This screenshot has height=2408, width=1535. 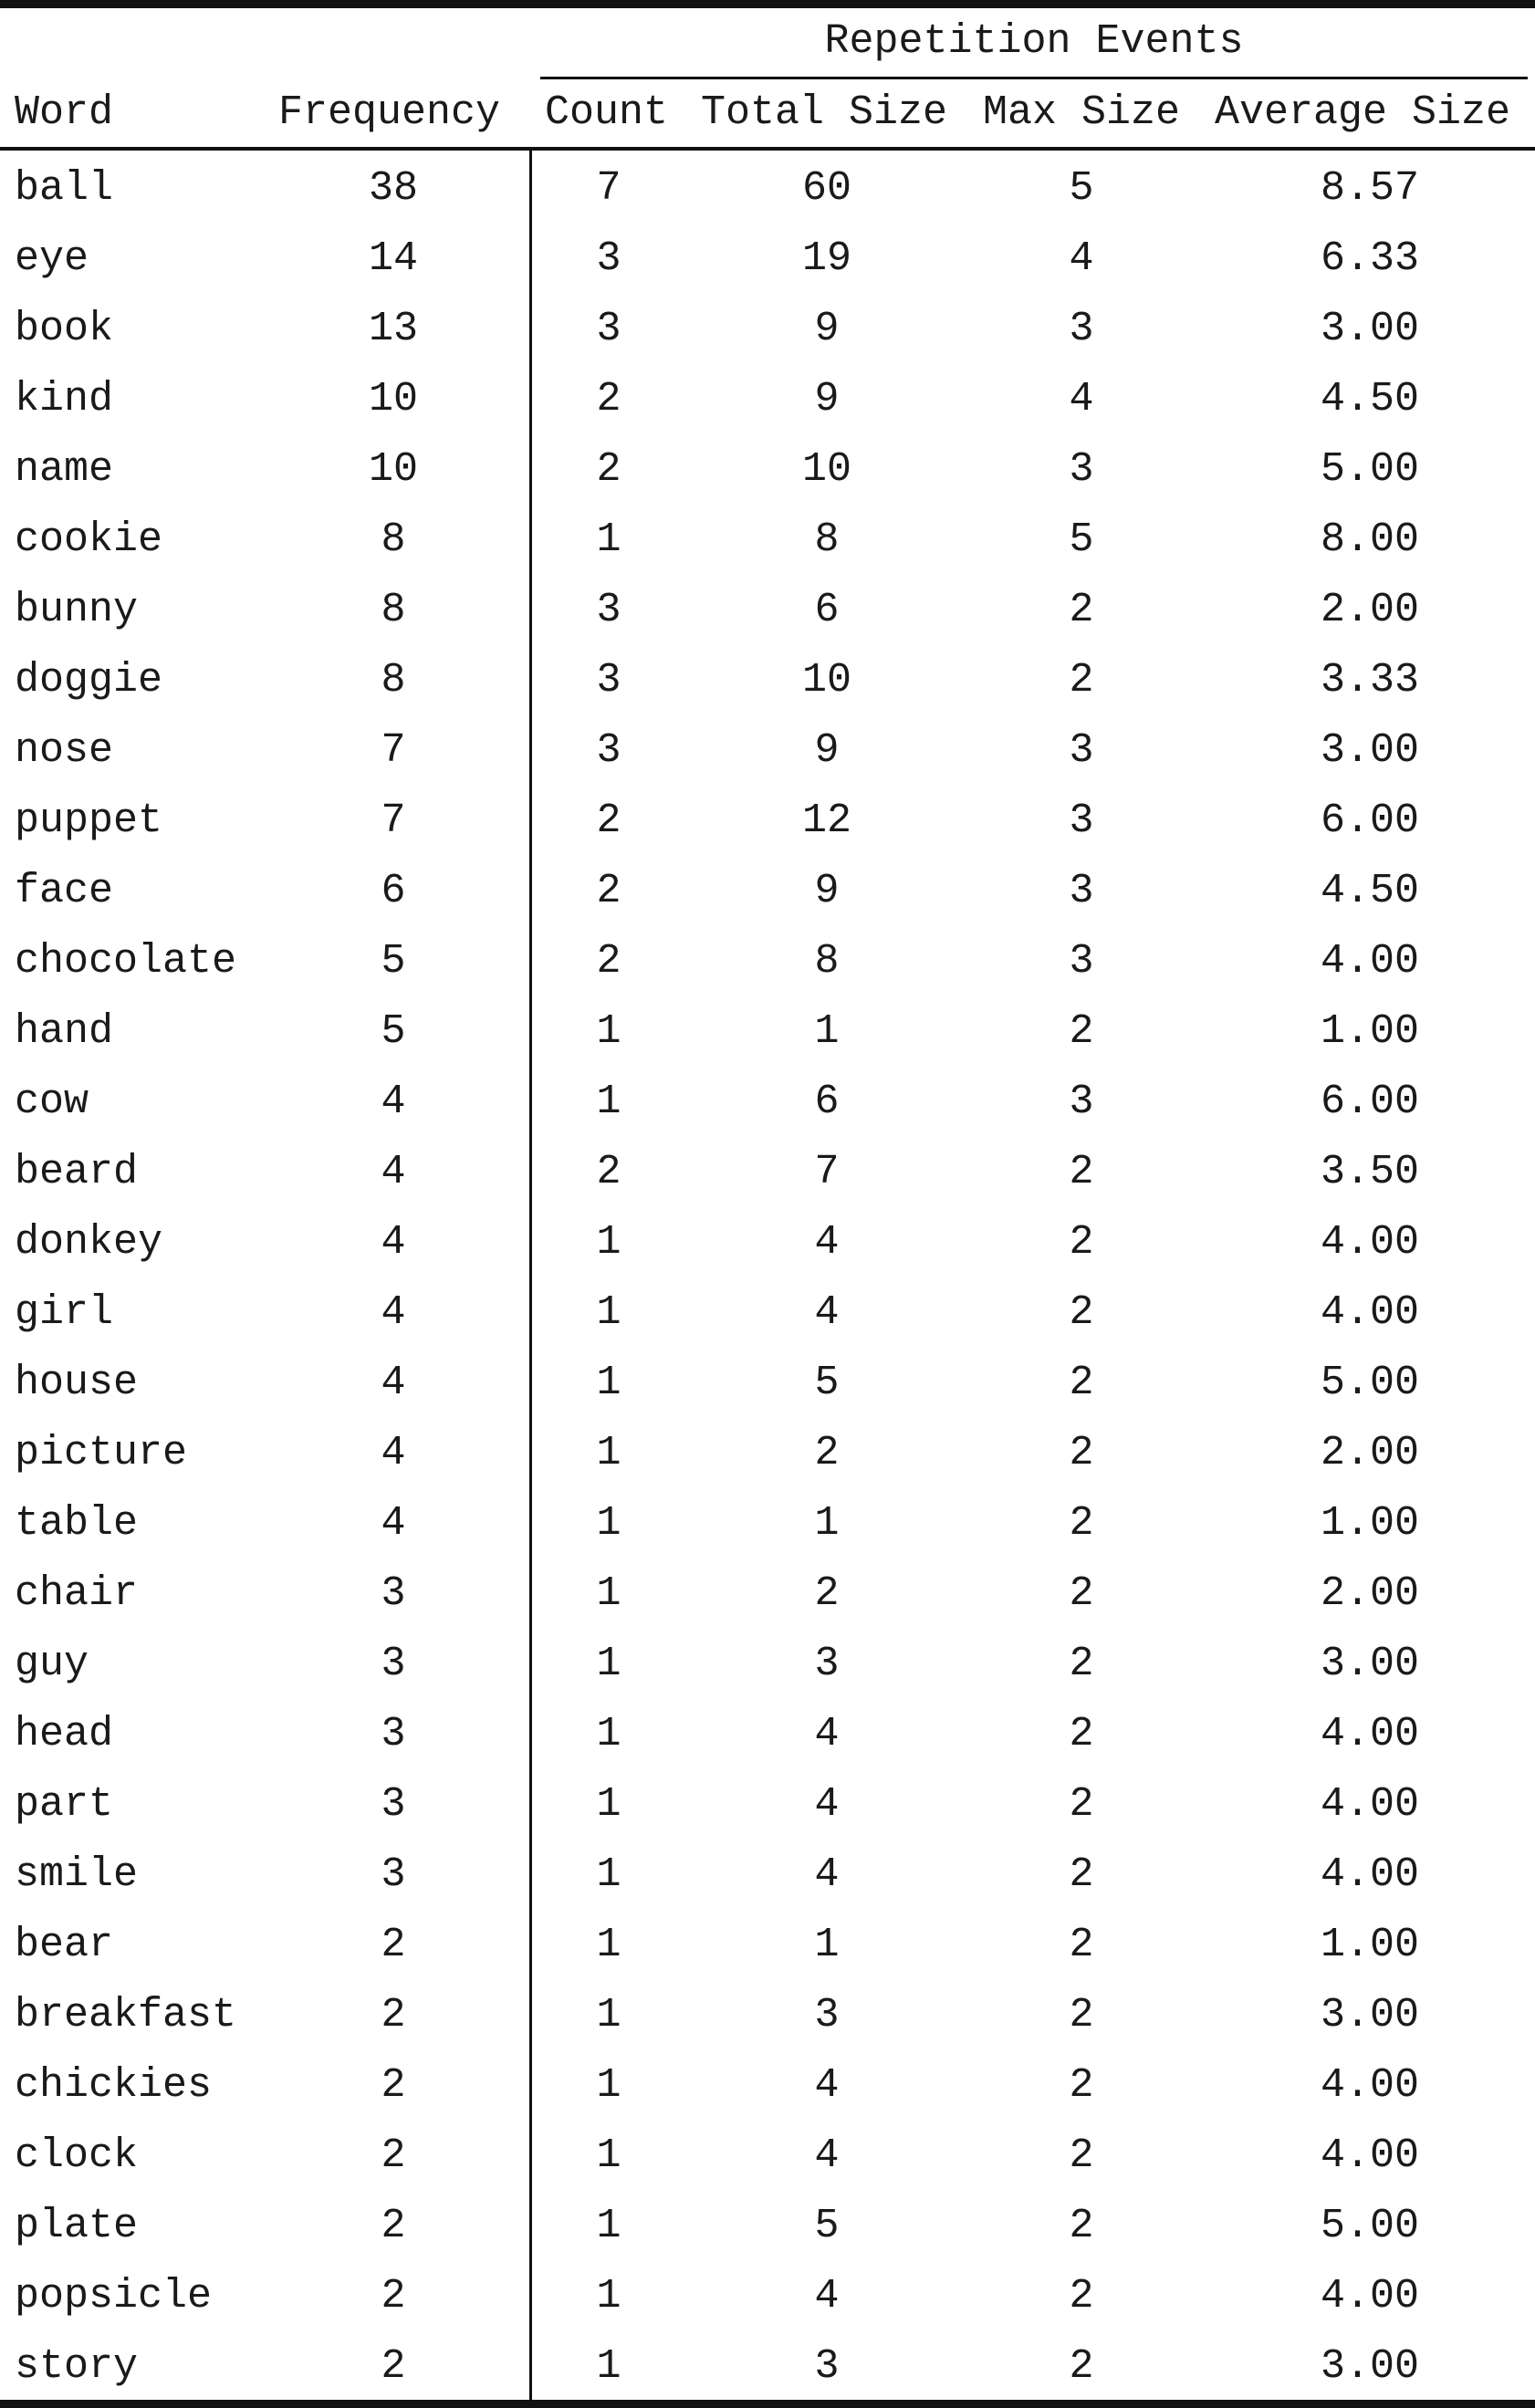 I want to click on table-row: nose 7 3 9 3 3.00, so click(x=767, y=750).